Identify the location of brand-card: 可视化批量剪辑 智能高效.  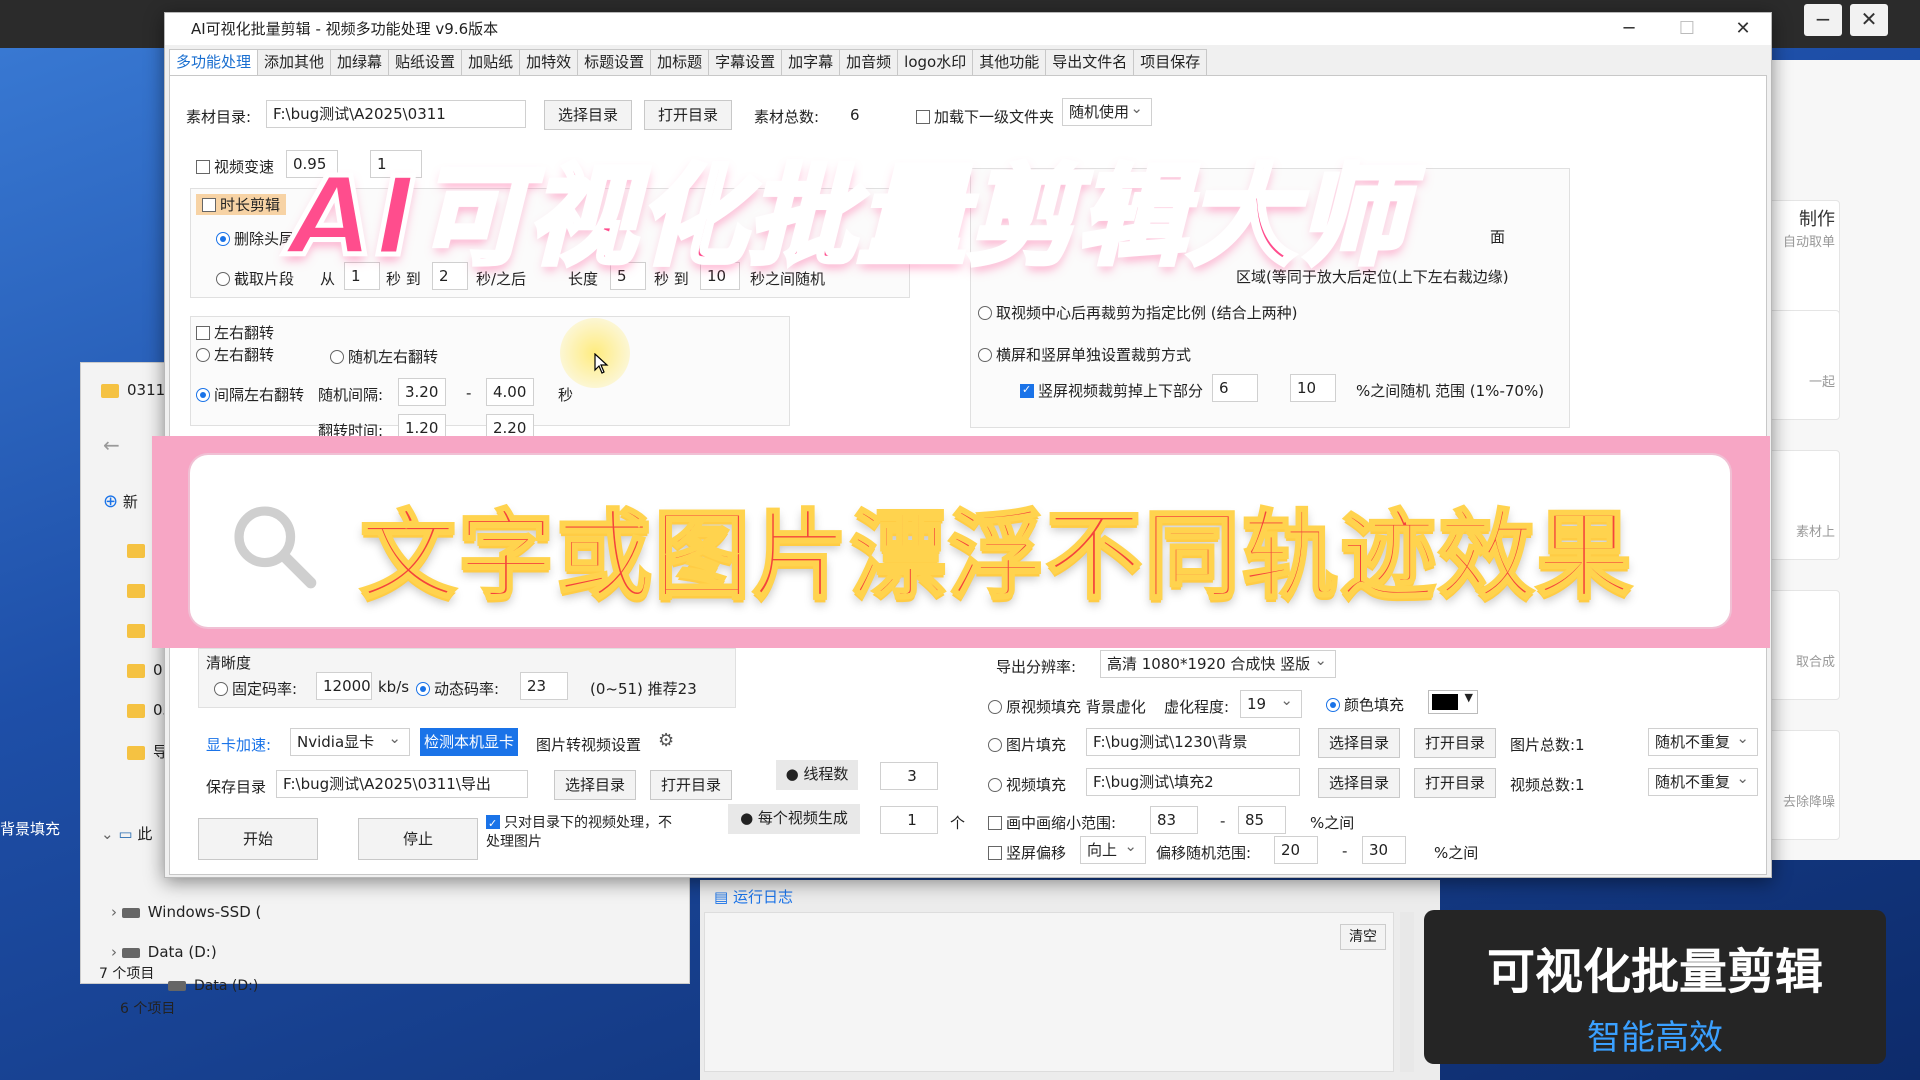
(1655, 987).